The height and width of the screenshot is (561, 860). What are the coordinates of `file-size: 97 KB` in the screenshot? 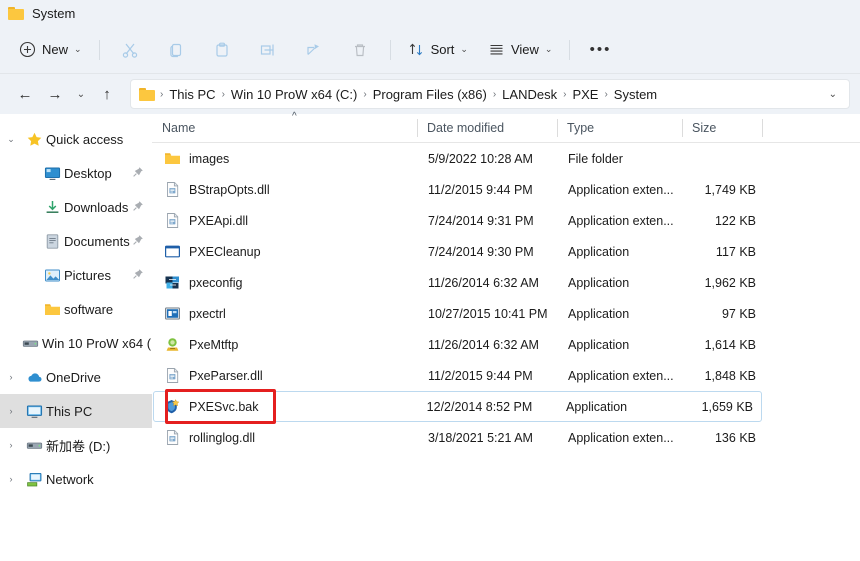 It's located at (738, 313).